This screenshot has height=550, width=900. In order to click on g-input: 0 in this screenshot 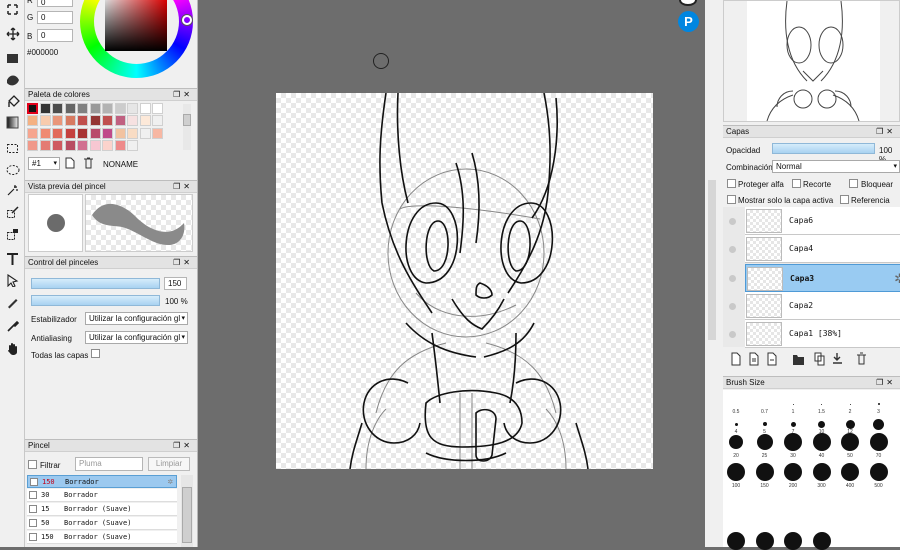, I will do `click(55, 17)`.